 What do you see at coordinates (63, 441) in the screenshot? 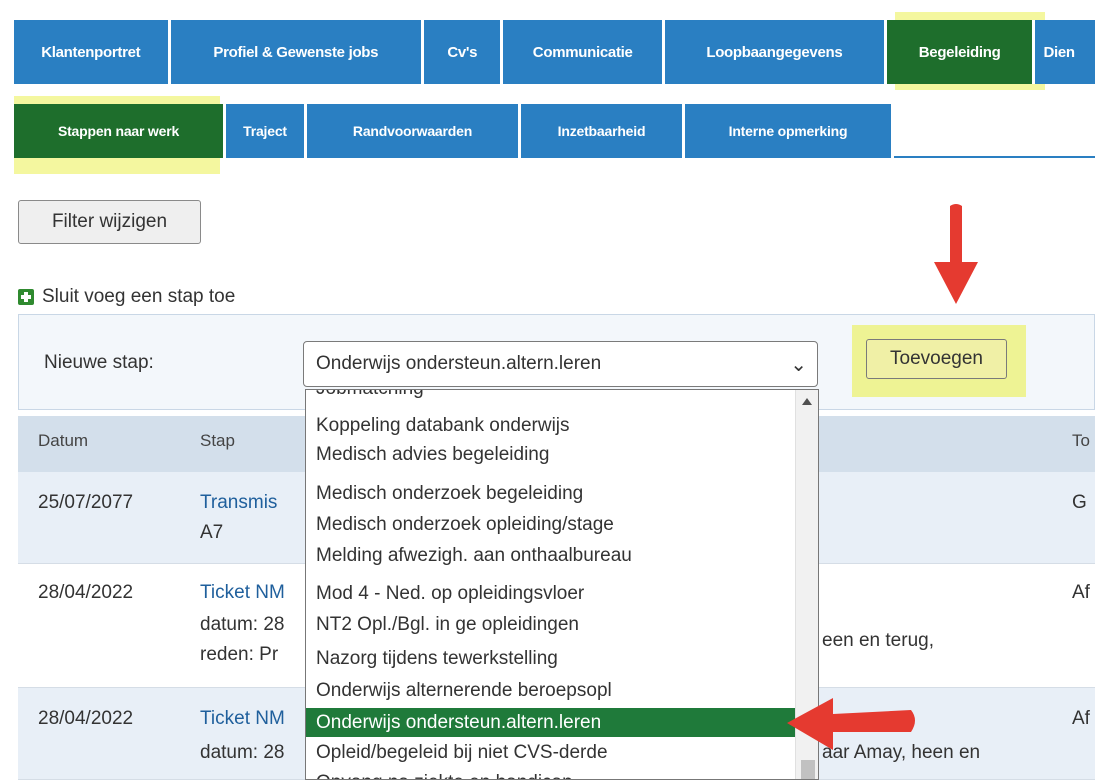
I see `column-header-datum: Datum` at bounding box center [63, 441].